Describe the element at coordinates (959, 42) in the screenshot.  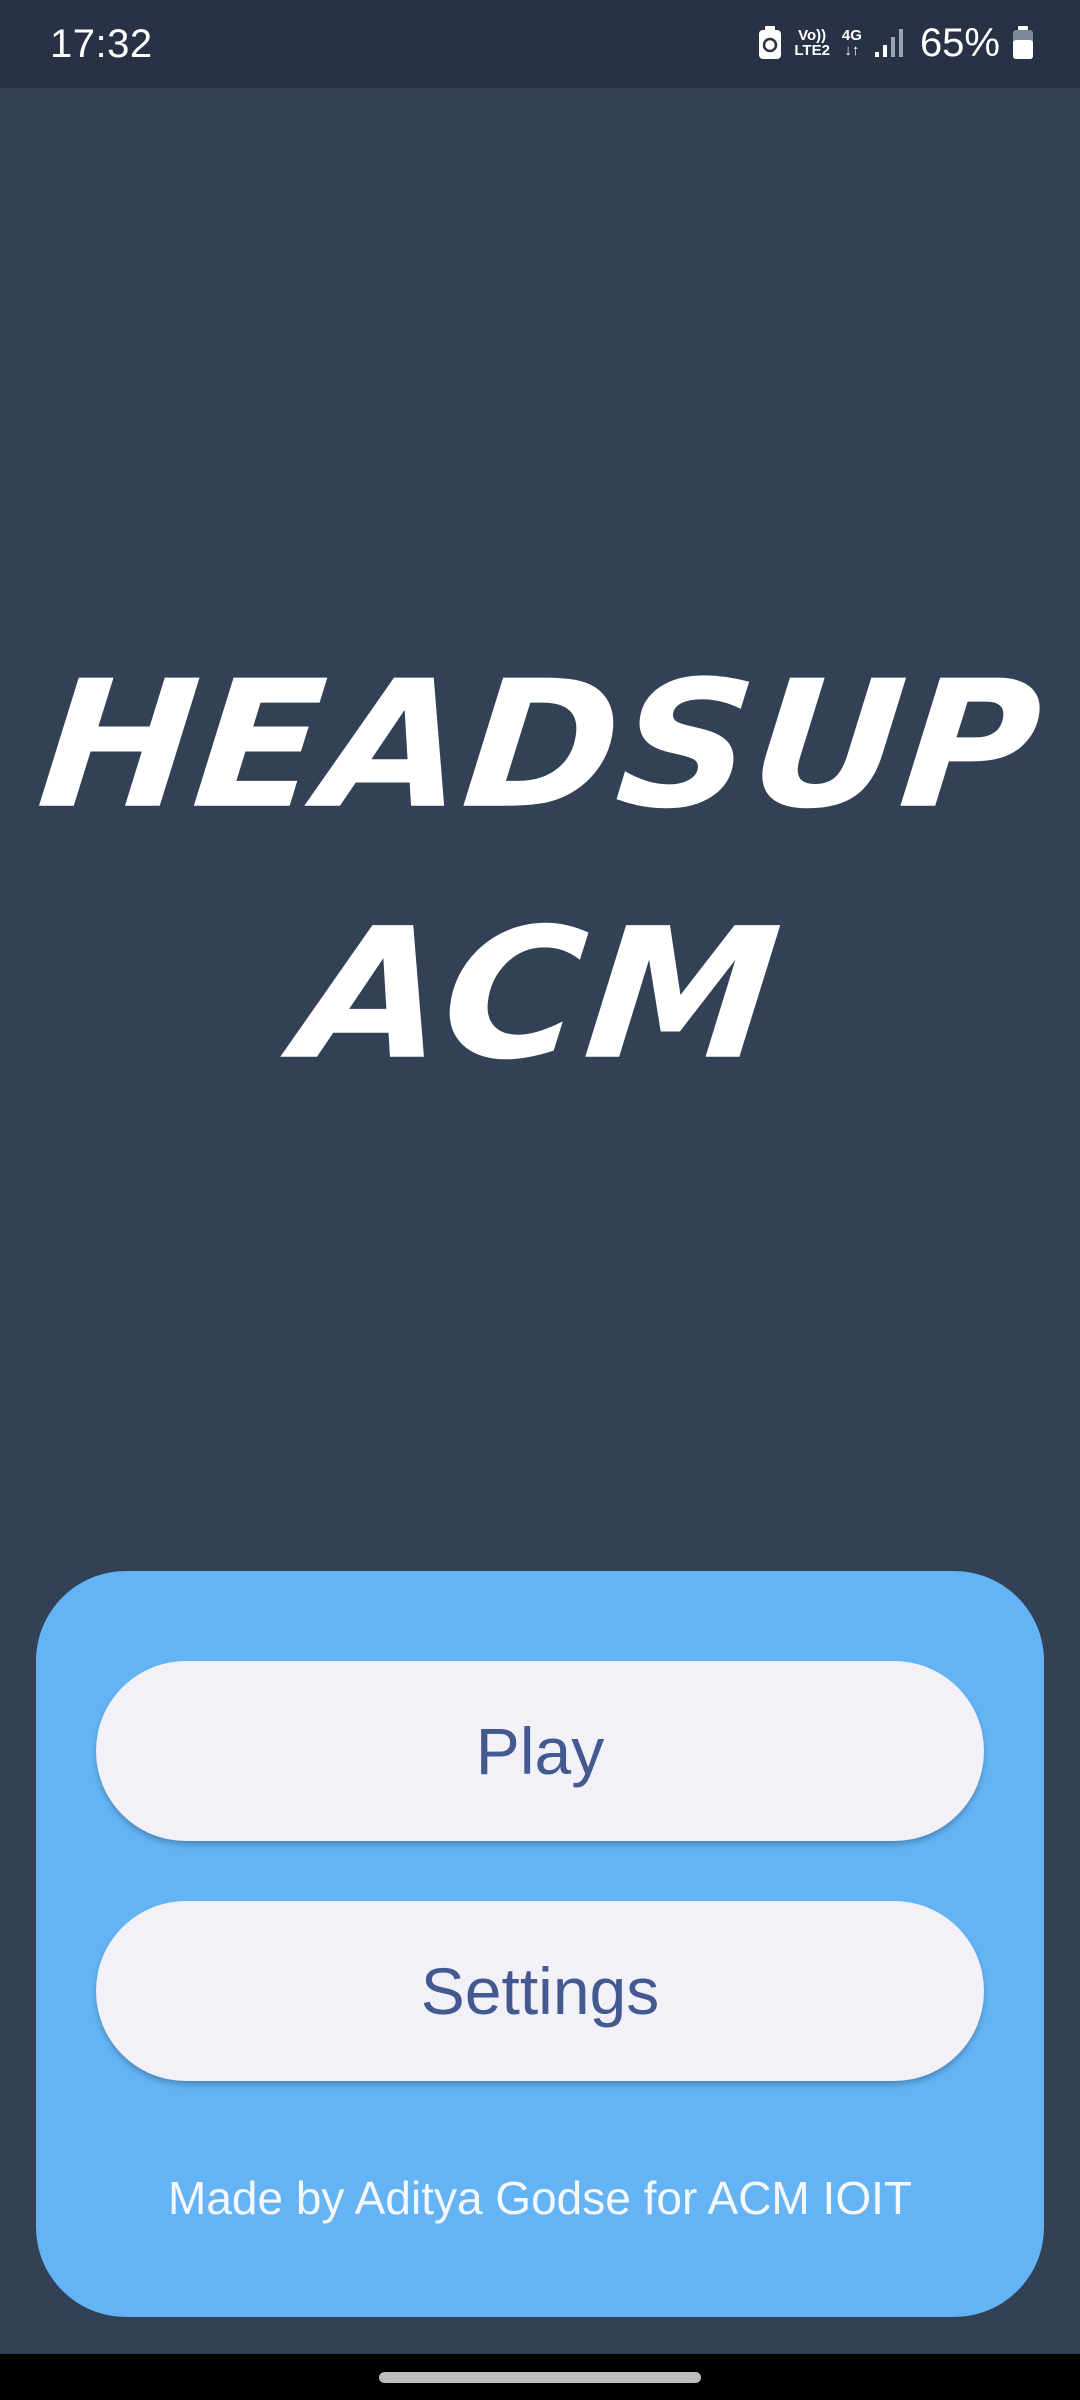
I see `battery-percent: 65%` at that location.